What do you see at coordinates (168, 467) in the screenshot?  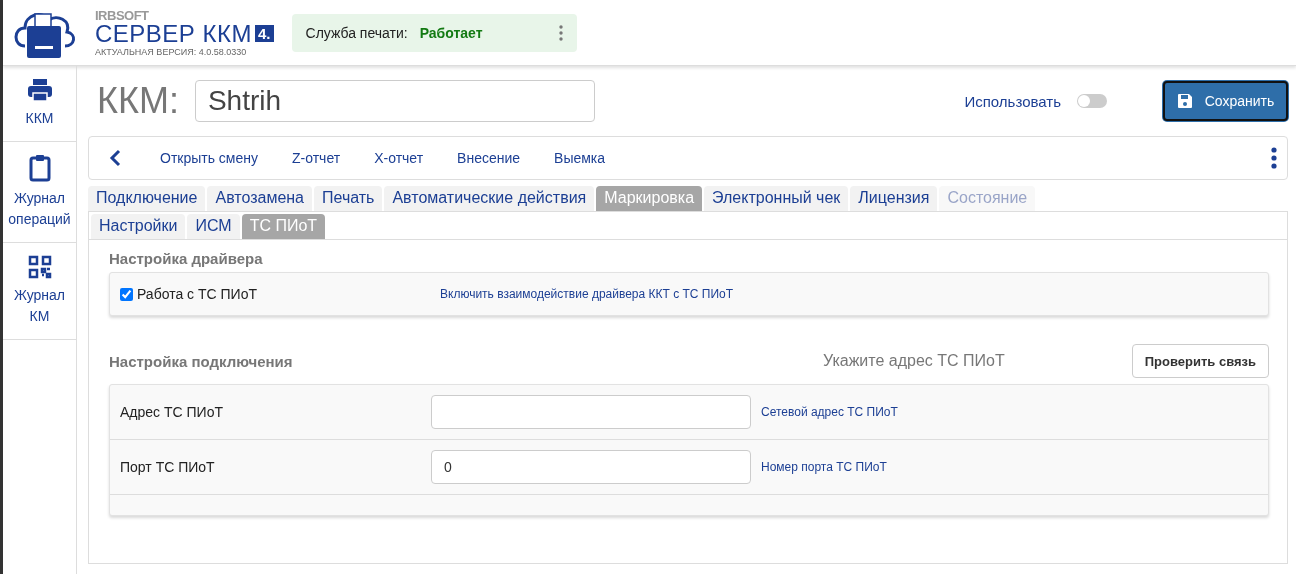 I see `field-label: Порт ТС ПИоТ` at bounding box center [168, 467].